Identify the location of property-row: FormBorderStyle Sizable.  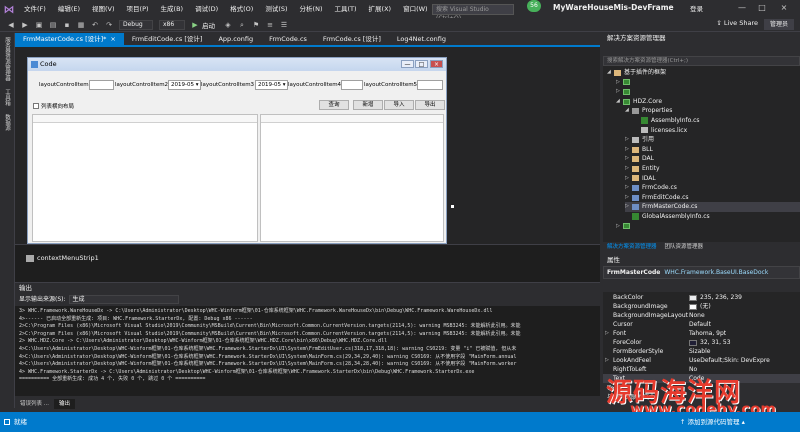
(701, 351).